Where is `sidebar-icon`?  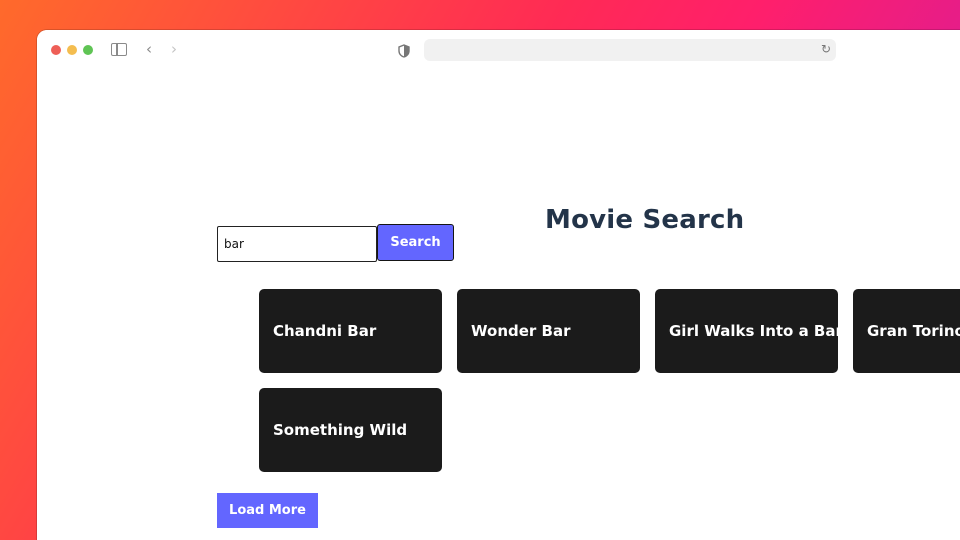
sidebar-icon is located at coordinates (119, 49).